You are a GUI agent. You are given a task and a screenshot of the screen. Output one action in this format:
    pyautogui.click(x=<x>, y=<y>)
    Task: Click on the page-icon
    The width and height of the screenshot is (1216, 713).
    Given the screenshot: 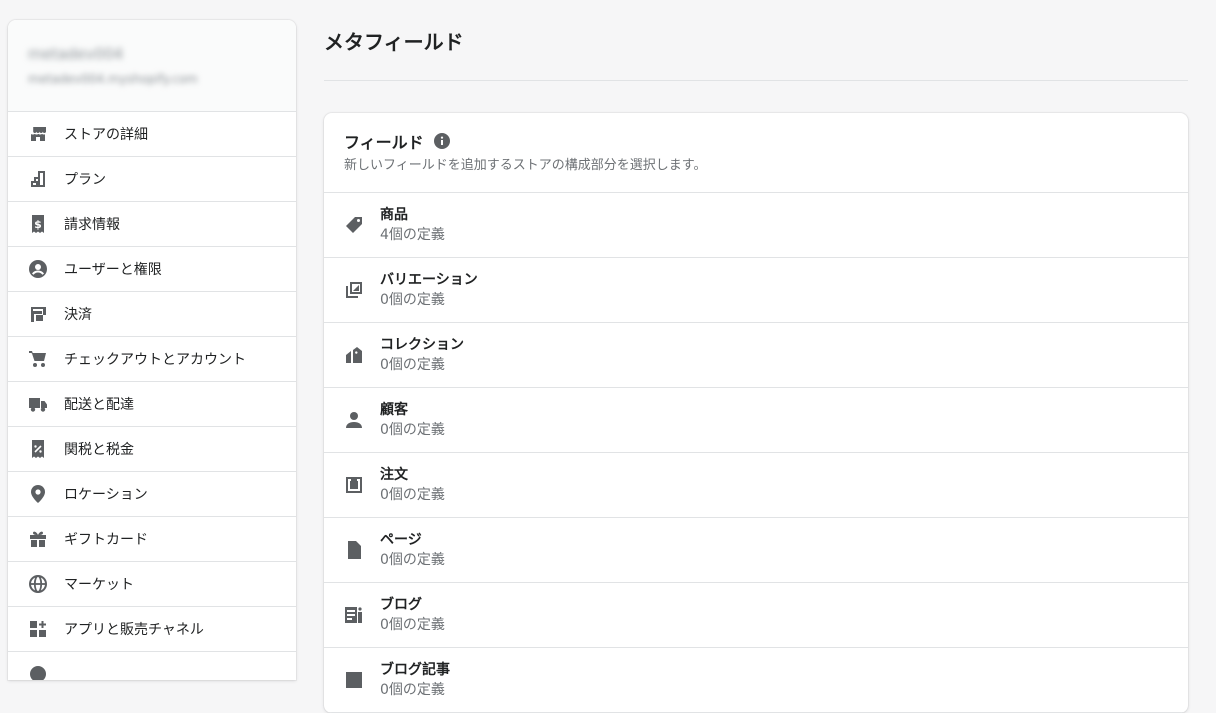 What is the action you would take?
    pyautogui.click(x=354, y=550)
    